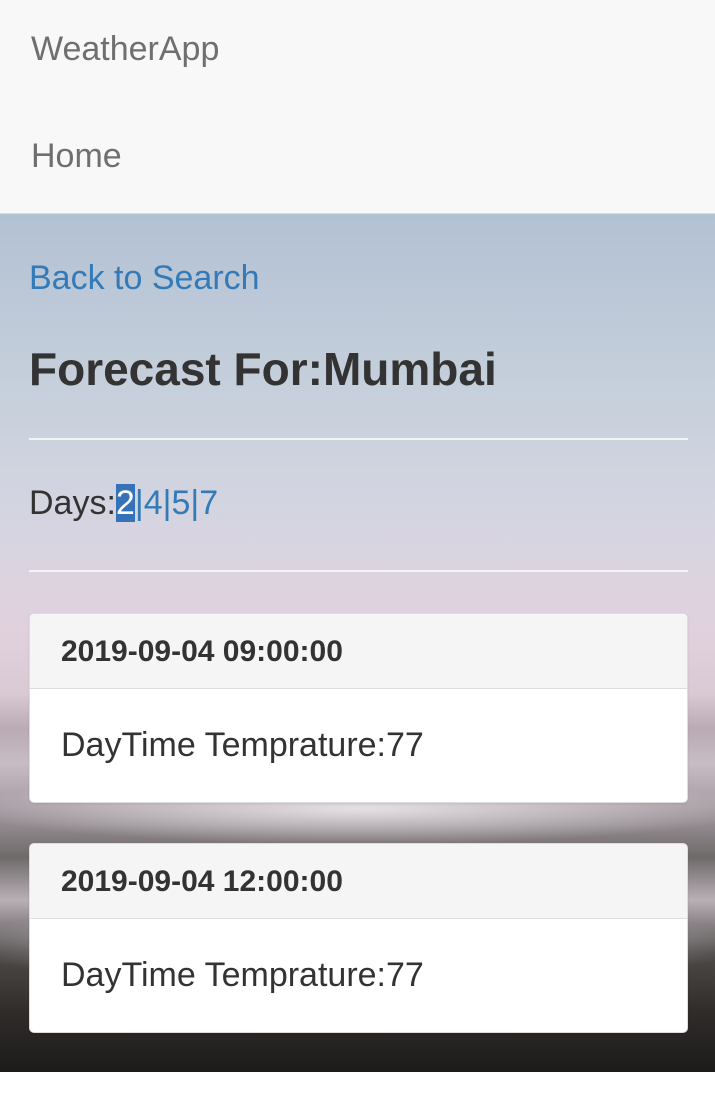 The height and width of the screenshot is (1120, 715). I want to click on days-option-2: 2, so click(125, 503).